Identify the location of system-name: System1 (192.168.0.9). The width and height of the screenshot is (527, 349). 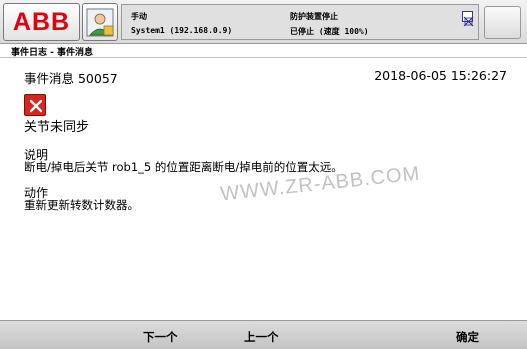
(182, 30).